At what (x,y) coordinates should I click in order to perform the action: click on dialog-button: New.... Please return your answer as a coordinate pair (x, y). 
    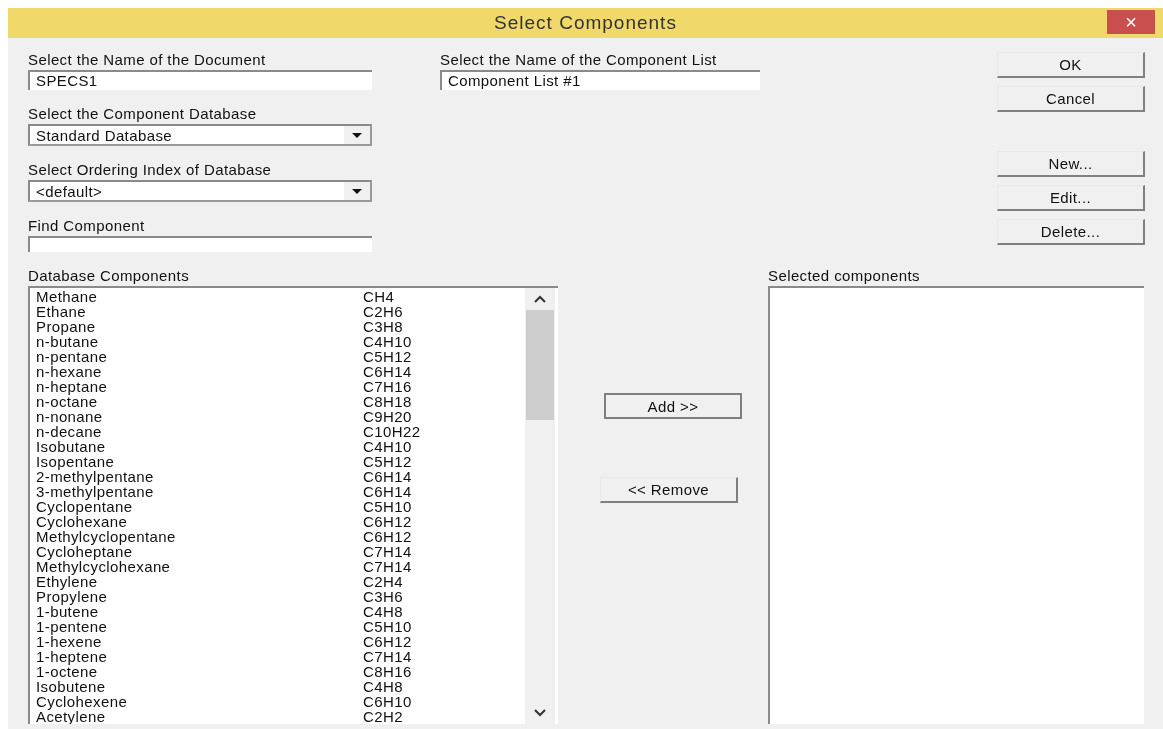
    Looking at the image, I should click on (1071, 164).